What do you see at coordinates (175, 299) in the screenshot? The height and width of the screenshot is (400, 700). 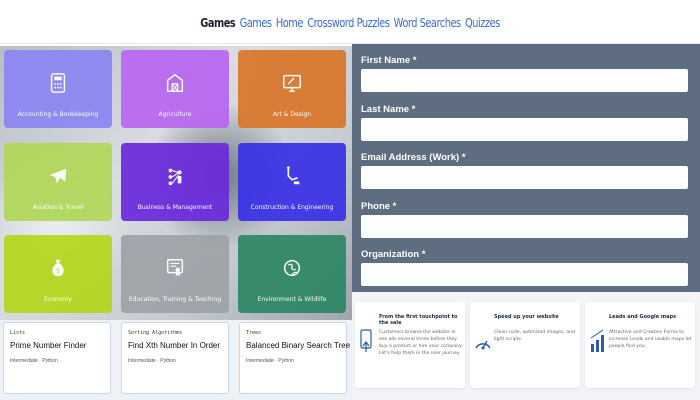 I see `tile-label: Education, Training & Teaching` at bounding box center [175, 299].